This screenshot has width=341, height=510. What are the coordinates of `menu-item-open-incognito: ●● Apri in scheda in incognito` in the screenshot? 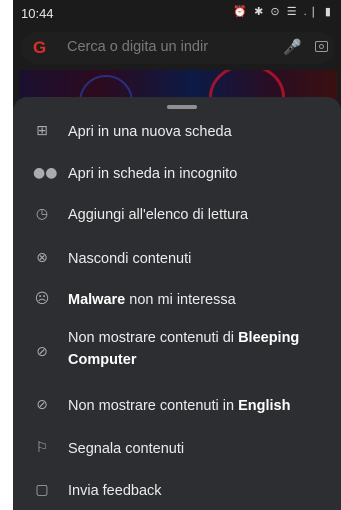 It's located at (177, 175).